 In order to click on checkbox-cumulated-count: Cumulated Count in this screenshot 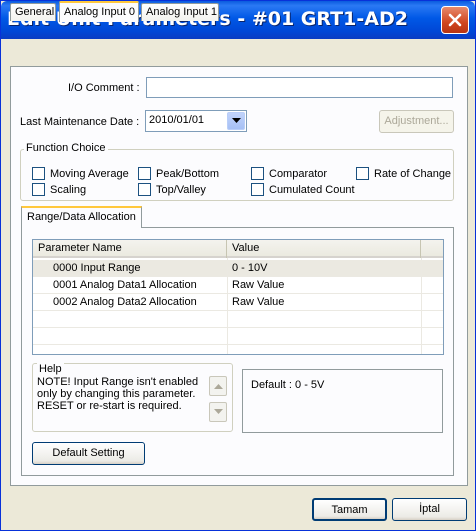, I will do `click(303, 189)`.